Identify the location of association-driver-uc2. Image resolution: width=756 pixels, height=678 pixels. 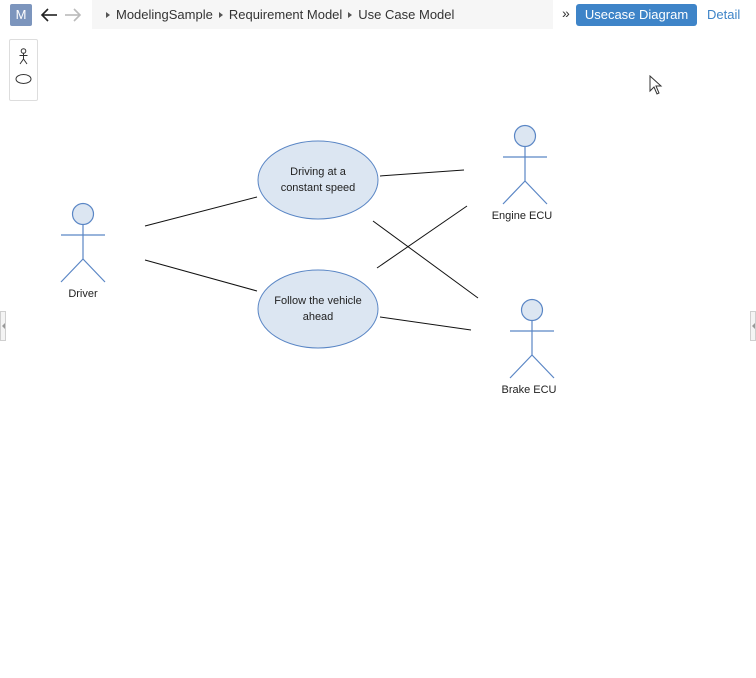
(201, 275).